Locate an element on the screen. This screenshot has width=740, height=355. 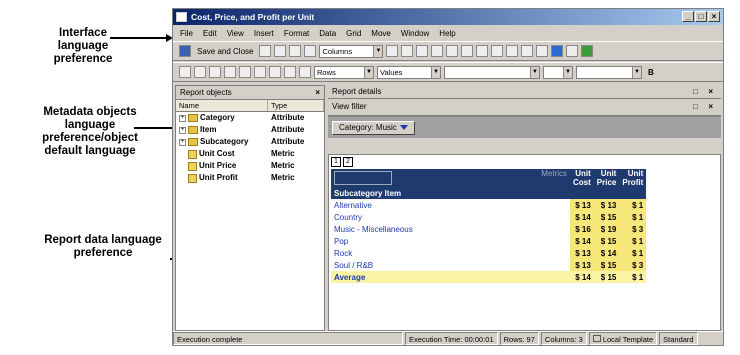
menu-insert: Insert is located at coordinates (264, 33).